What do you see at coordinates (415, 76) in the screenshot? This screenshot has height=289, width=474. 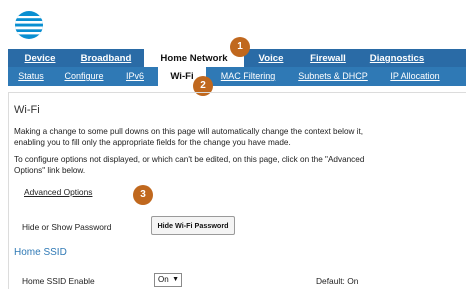 I see `subtab-ip-allocation: IP Allocation` at bounding box center [415, 76].